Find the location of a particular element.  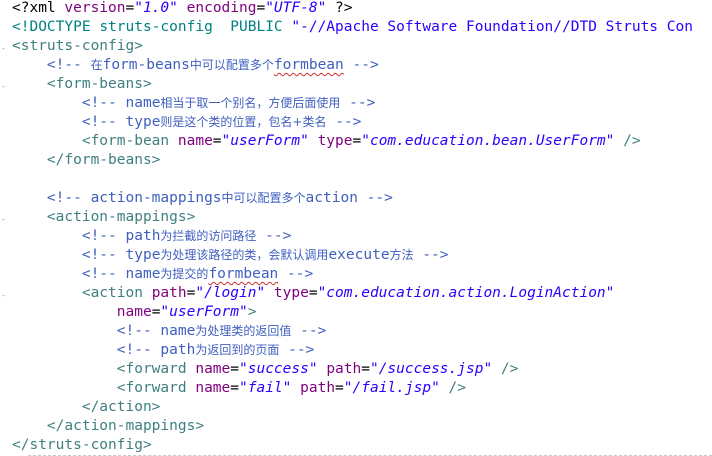

code-token: <struts-config> is located at coordinates (77, 46).